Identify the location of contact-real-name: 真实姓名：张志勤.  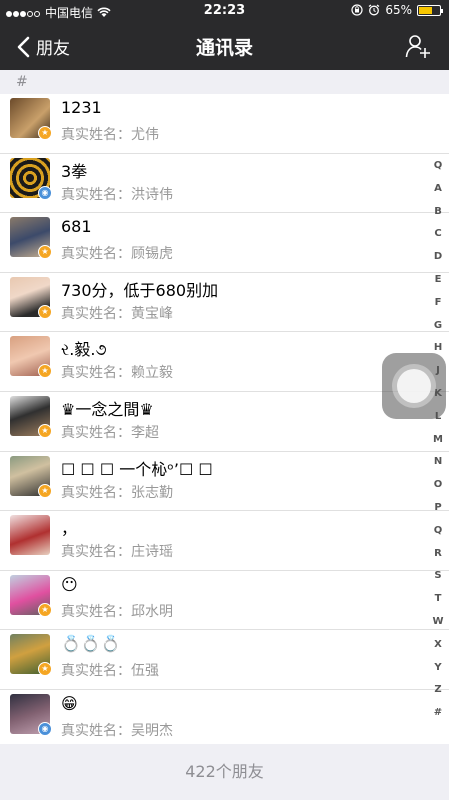
(117, 492).